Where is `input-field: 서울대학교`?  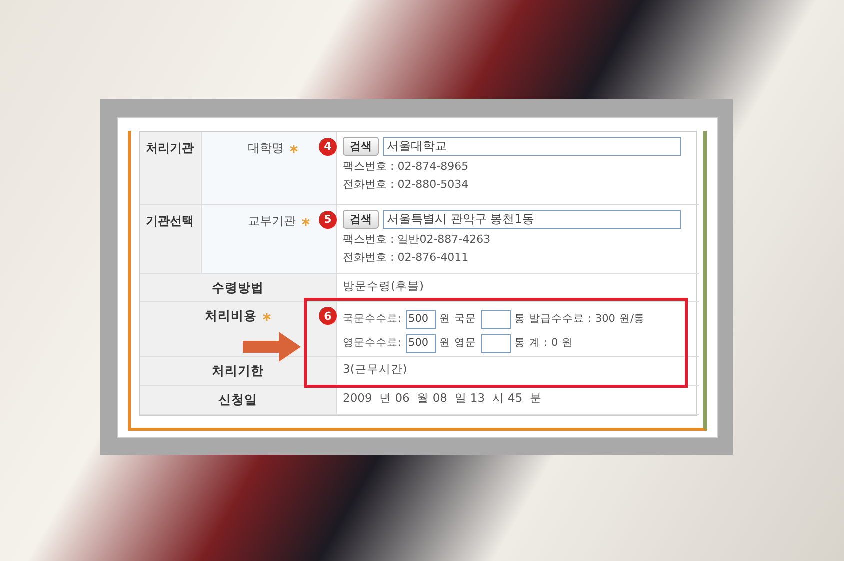
input-field: 서울대학교 is located at coordinates (532, 146).